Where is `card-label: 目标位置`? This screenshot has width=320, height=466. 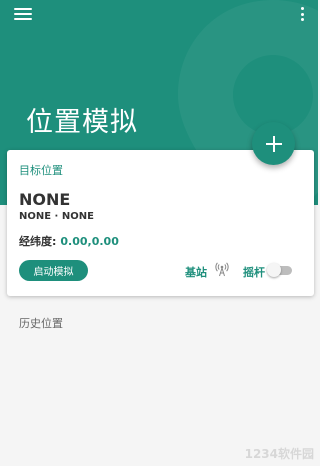 card-label: 目标位置 is located at coordinates (41, 170).